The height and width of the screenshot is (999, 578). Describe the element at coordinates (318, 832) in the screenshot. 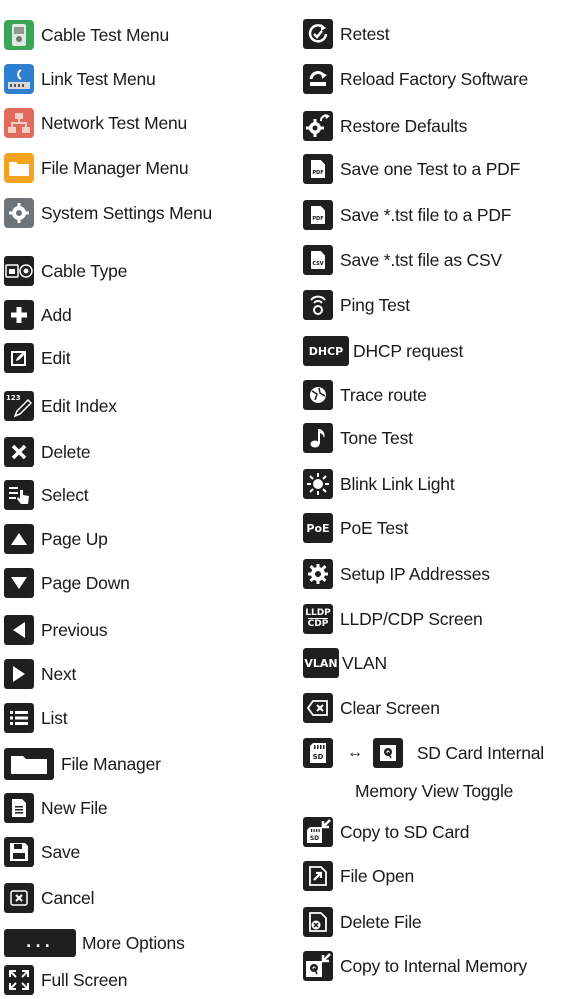

I see `copy-to-sd-card-icon: SD` at that location.